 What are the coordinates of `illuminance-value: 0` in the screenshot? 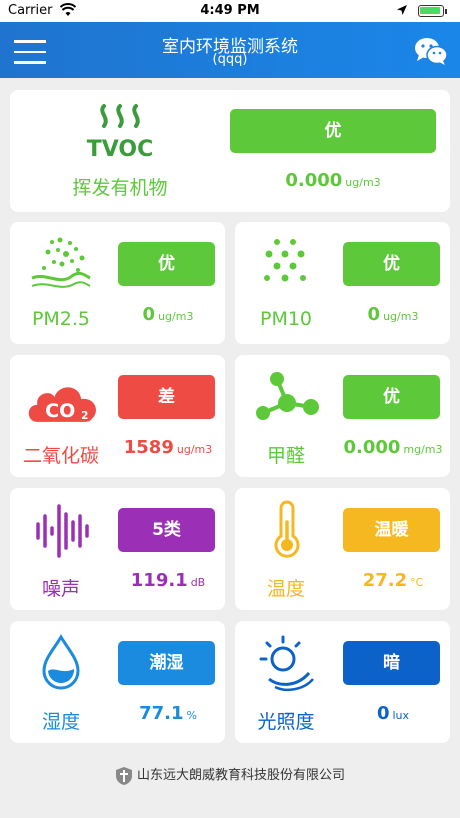 It's located at (383, 713).